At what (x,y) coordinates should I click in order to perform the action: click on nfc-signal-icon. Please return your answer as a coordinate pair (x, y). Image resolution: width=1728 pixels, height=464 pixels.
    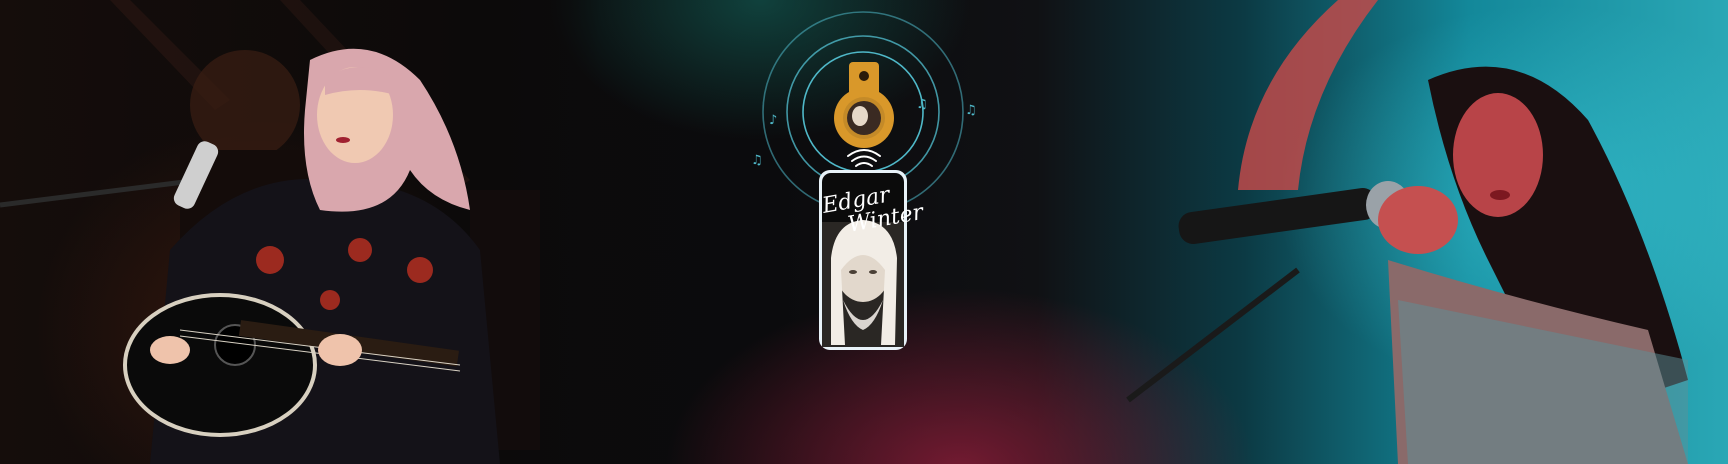
    Looking at the image, I should click on (864, 158).